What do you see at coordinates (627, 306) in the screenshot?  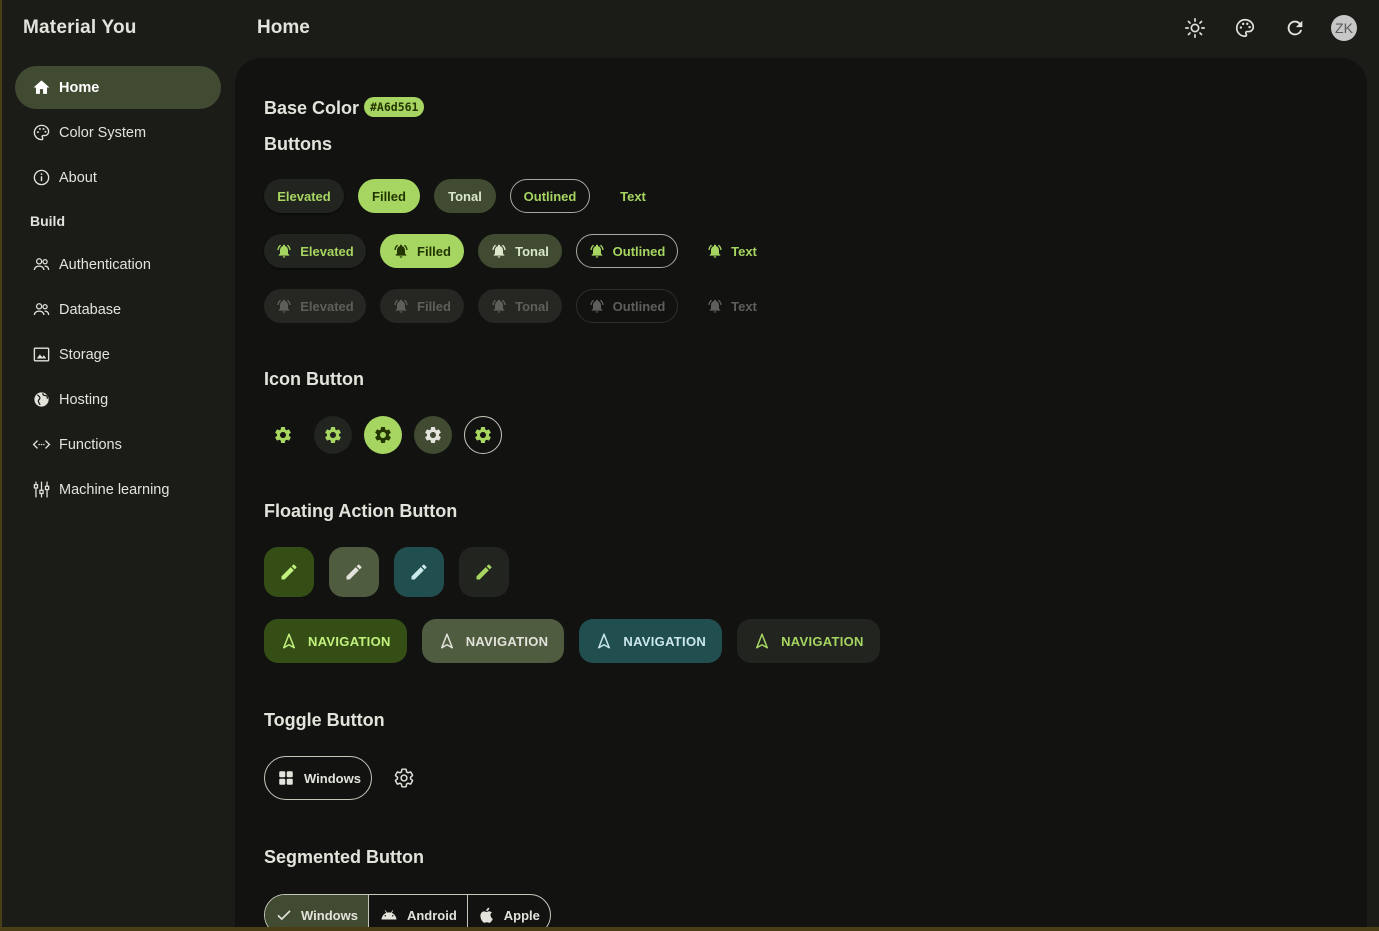 I see `outlined-button-disabled: Outlined` at bounding box center [627, 306].